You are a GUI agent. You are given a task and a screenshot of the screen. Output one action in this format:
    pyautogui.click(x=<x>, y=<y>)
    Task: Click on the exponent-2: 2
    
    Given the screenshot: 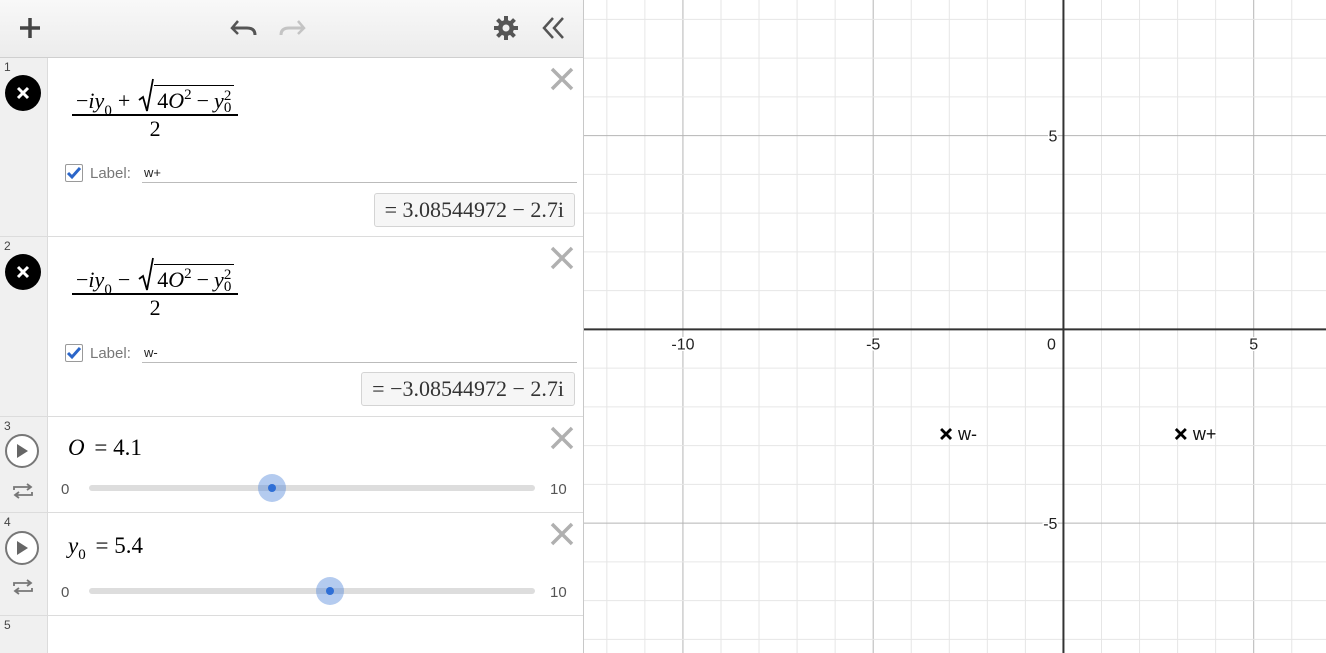 What is the action you would take?
    pyautogui.click(x=188, y=95)
    